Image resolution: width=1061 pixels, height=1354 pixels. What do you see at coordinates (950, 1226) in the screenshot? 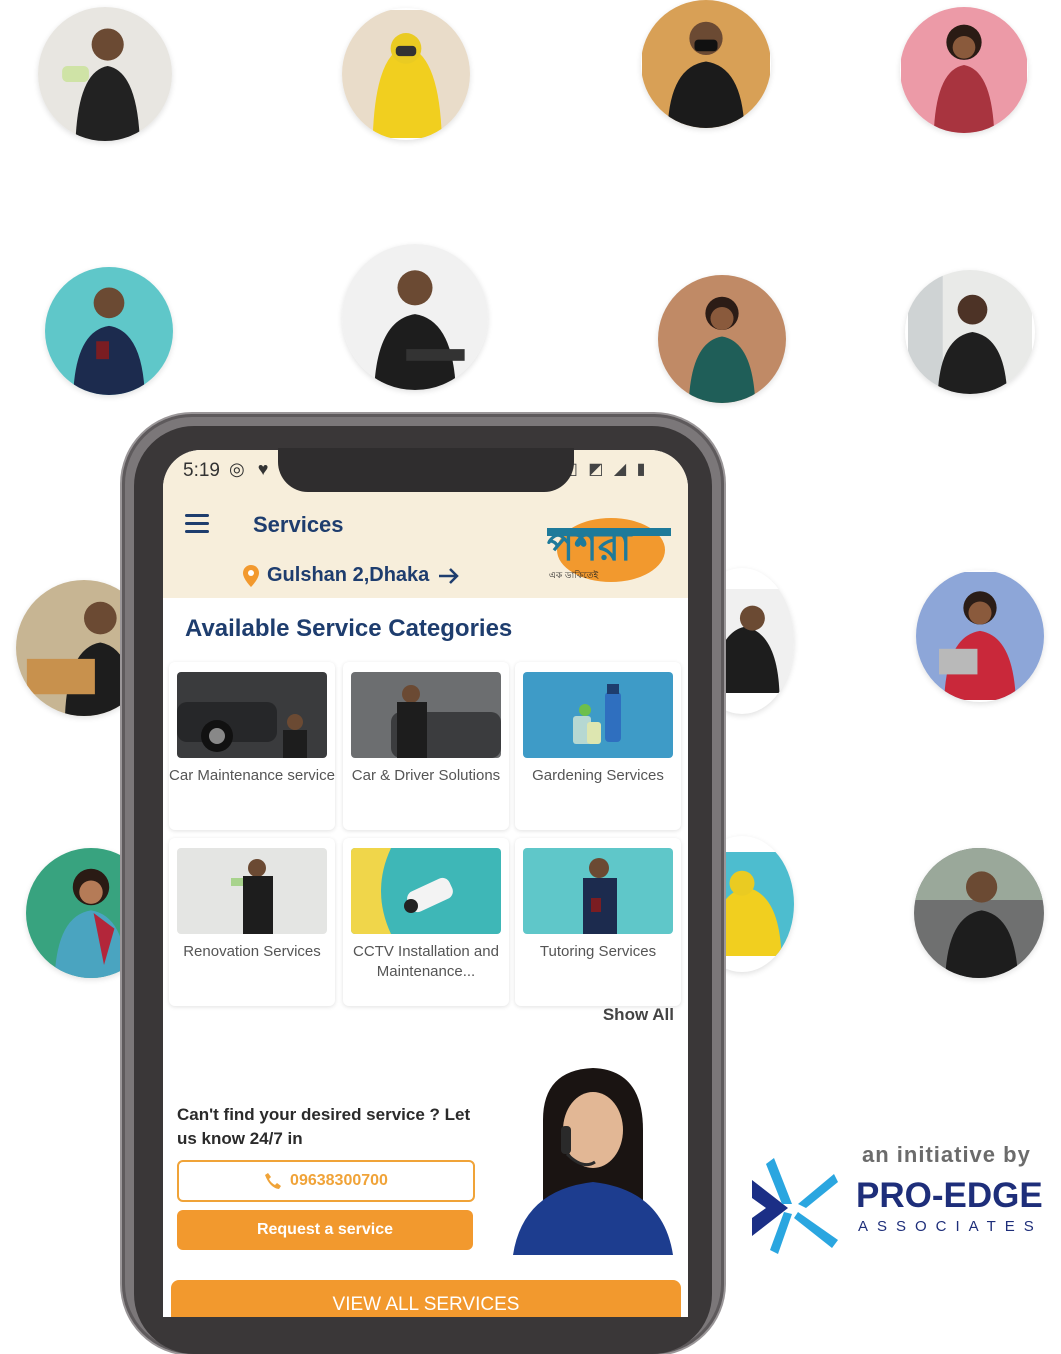
I see `company-subtitle: ASSOCIATES` at bounding box center [950, 1226].